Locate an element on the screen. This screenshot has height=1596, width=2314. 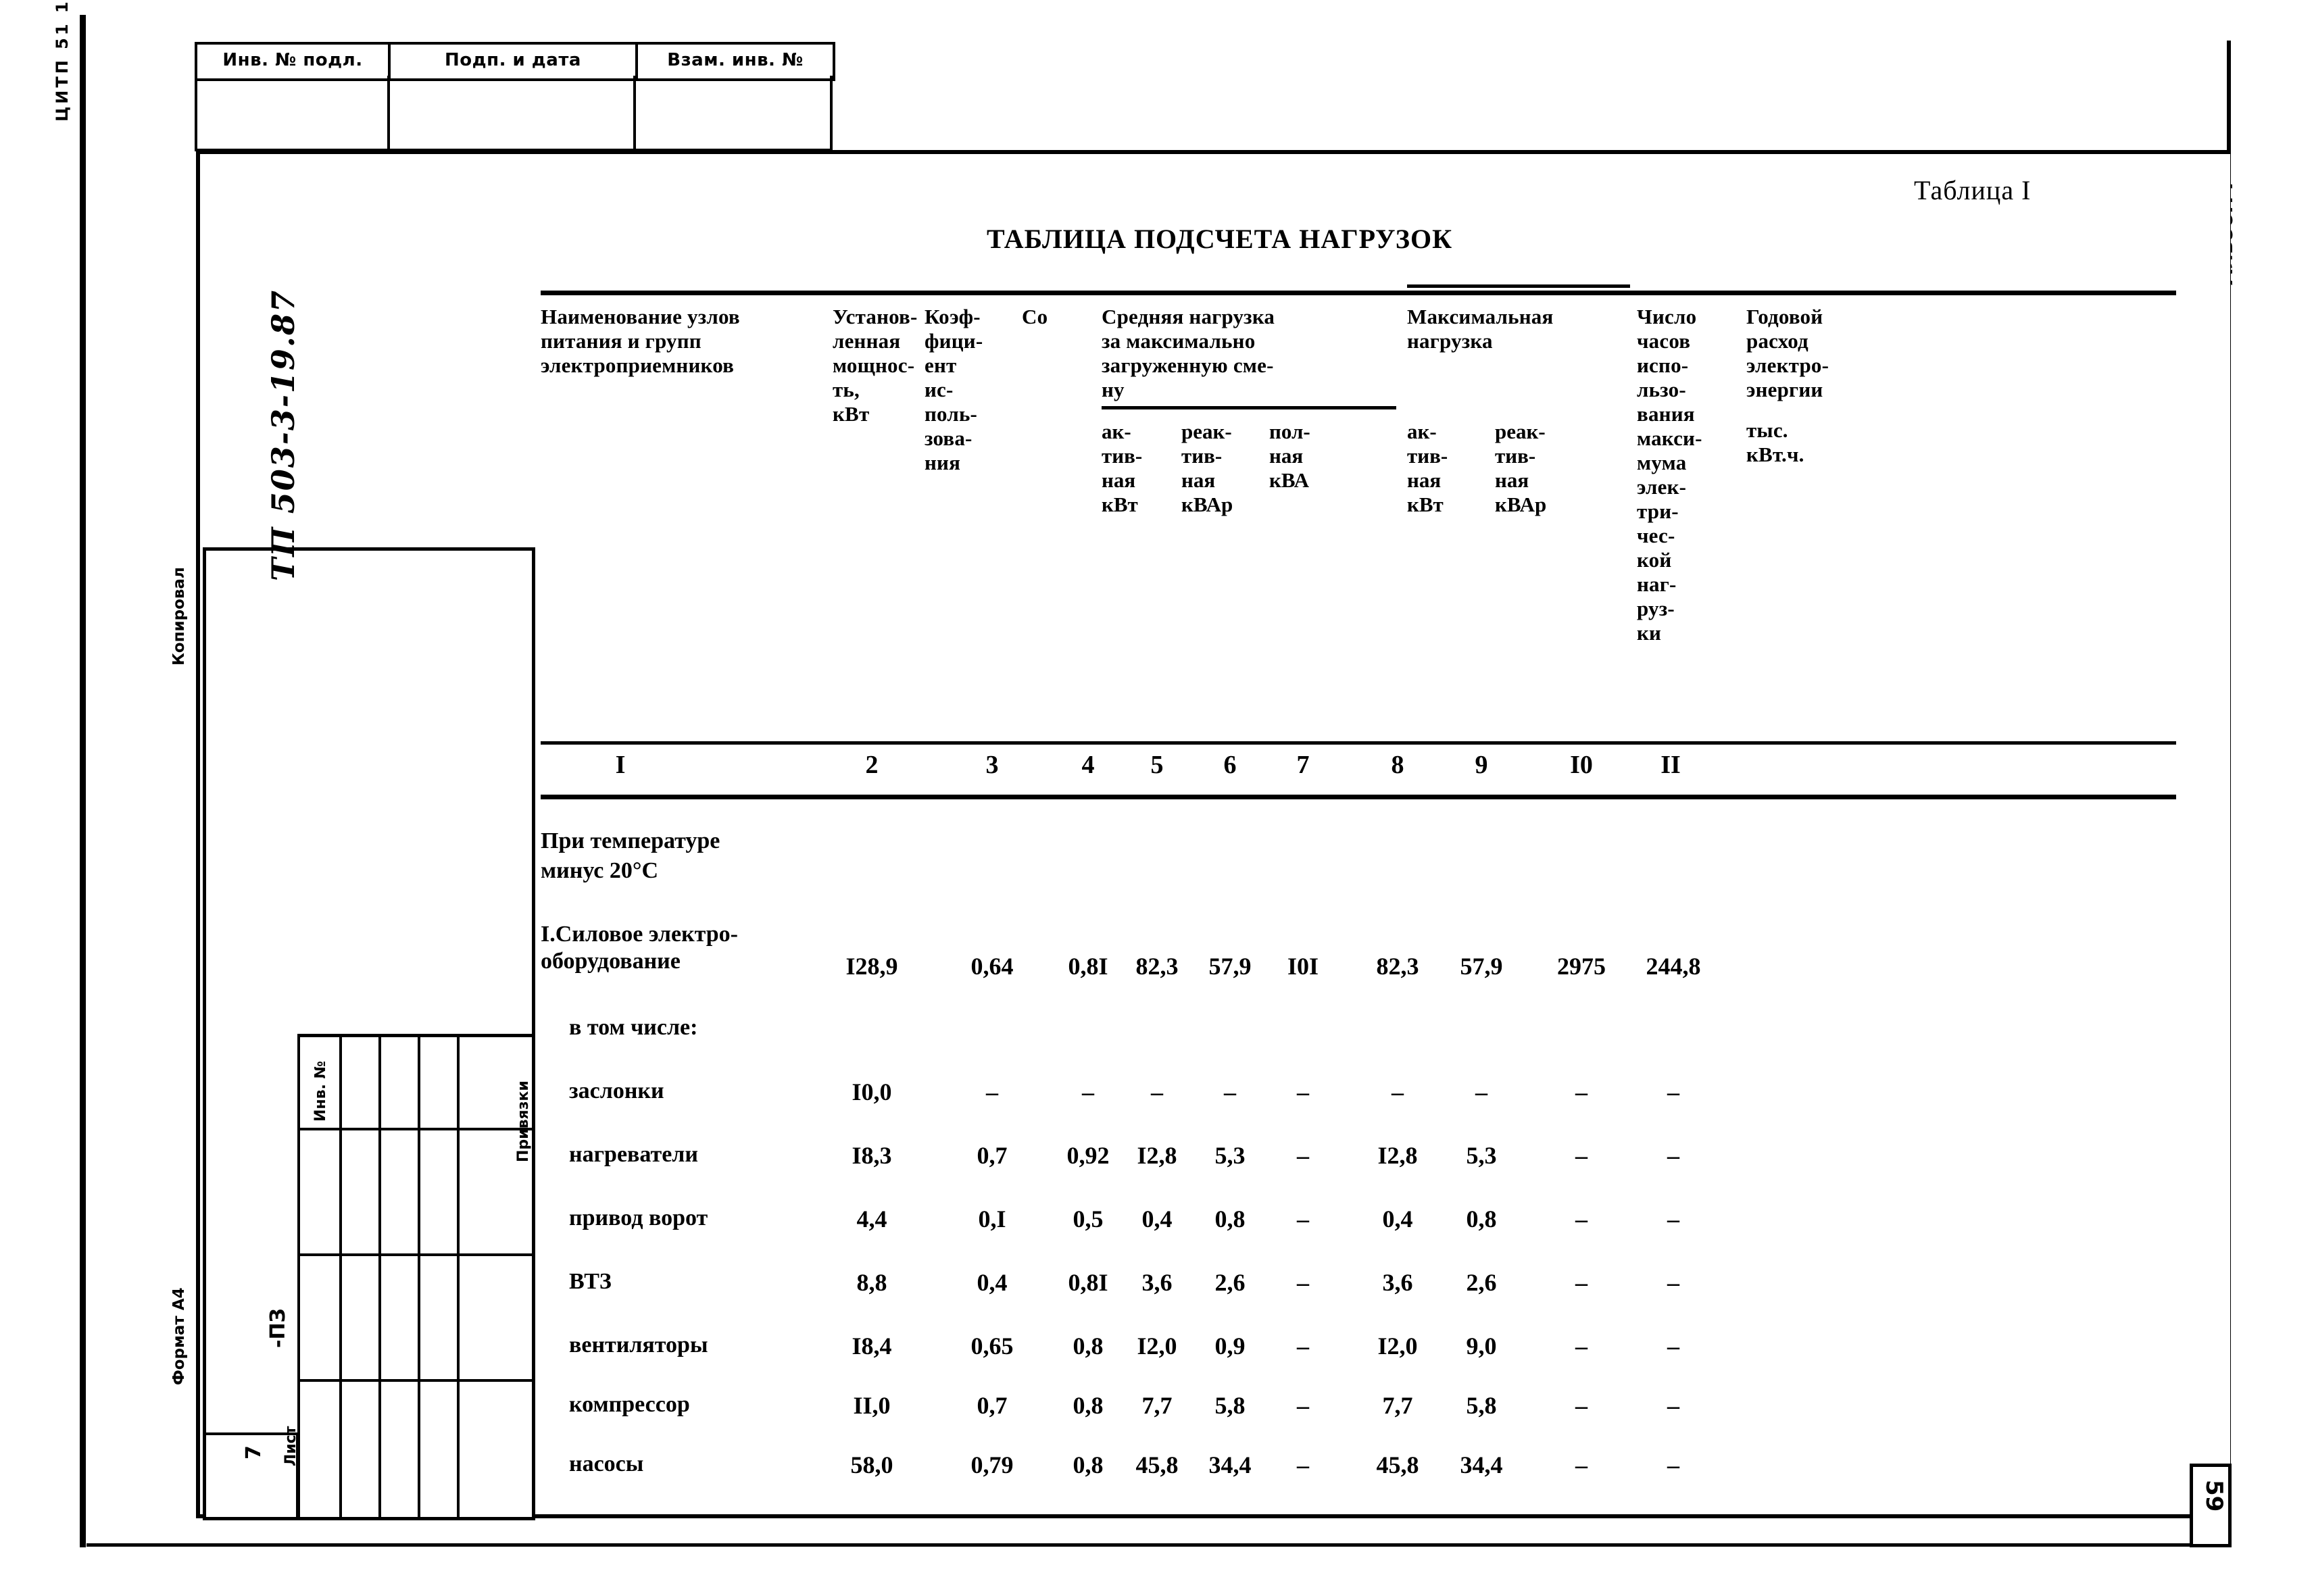
row-value-5: 45,8 is located at coordinates (1157, 1464).